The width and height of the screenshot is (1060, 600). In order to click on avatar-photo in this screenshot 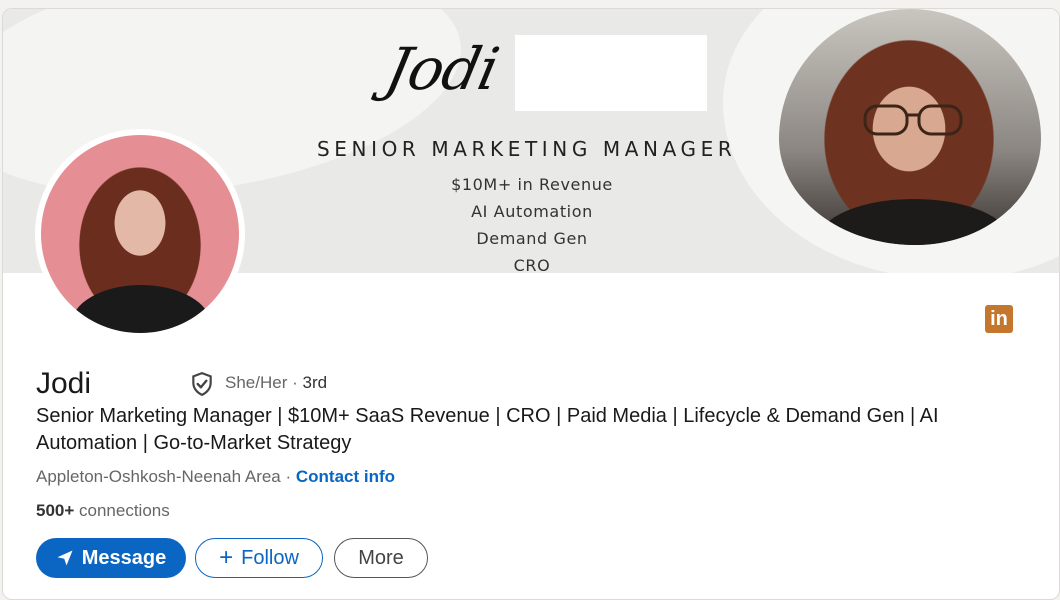, I will do `click(140, 234)`.